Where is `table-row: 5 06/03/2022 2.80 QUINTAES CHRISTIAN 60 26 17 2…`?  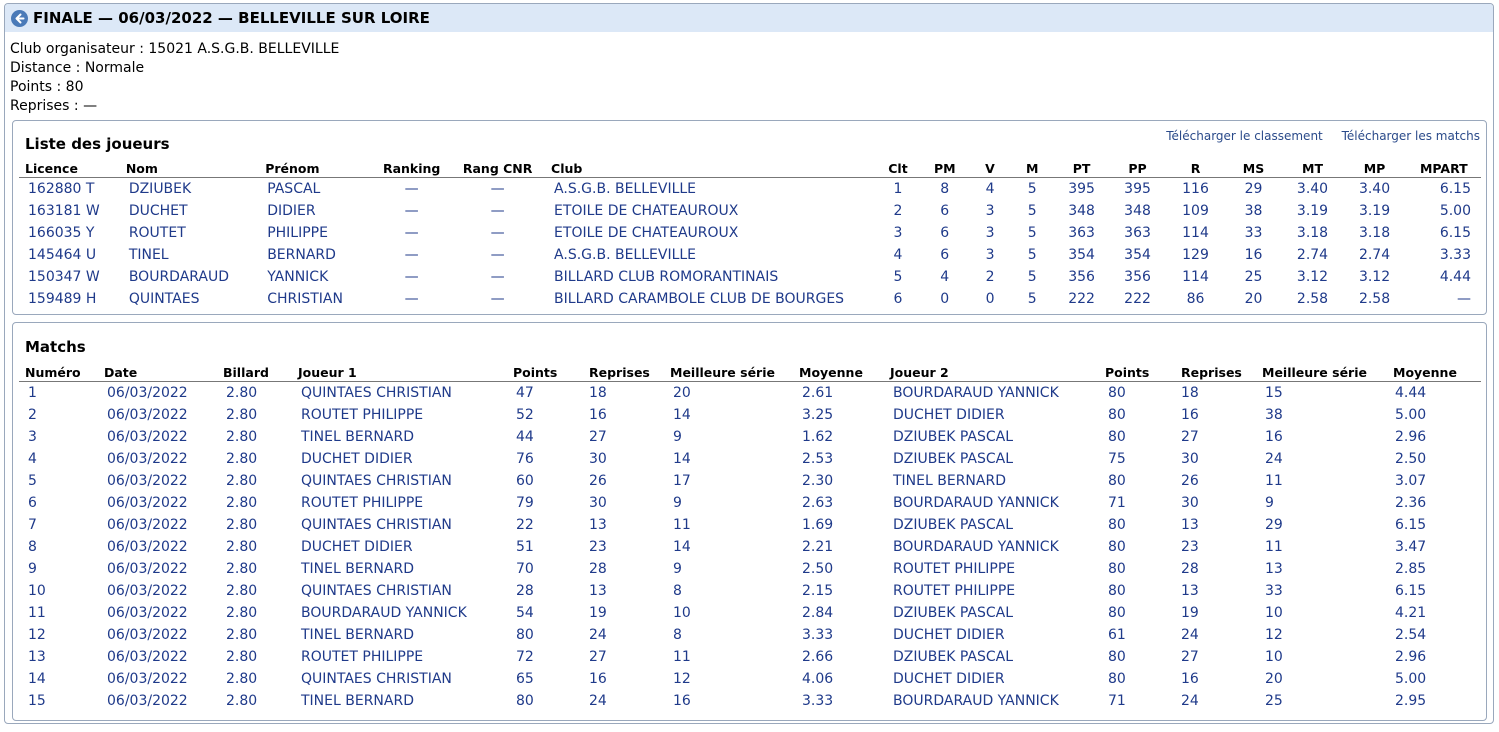 table-row: 5 06/03/2022 2.80 QUINTAES CHRISTIAN 60 26 17 2… is located at coordinates (750, 481).